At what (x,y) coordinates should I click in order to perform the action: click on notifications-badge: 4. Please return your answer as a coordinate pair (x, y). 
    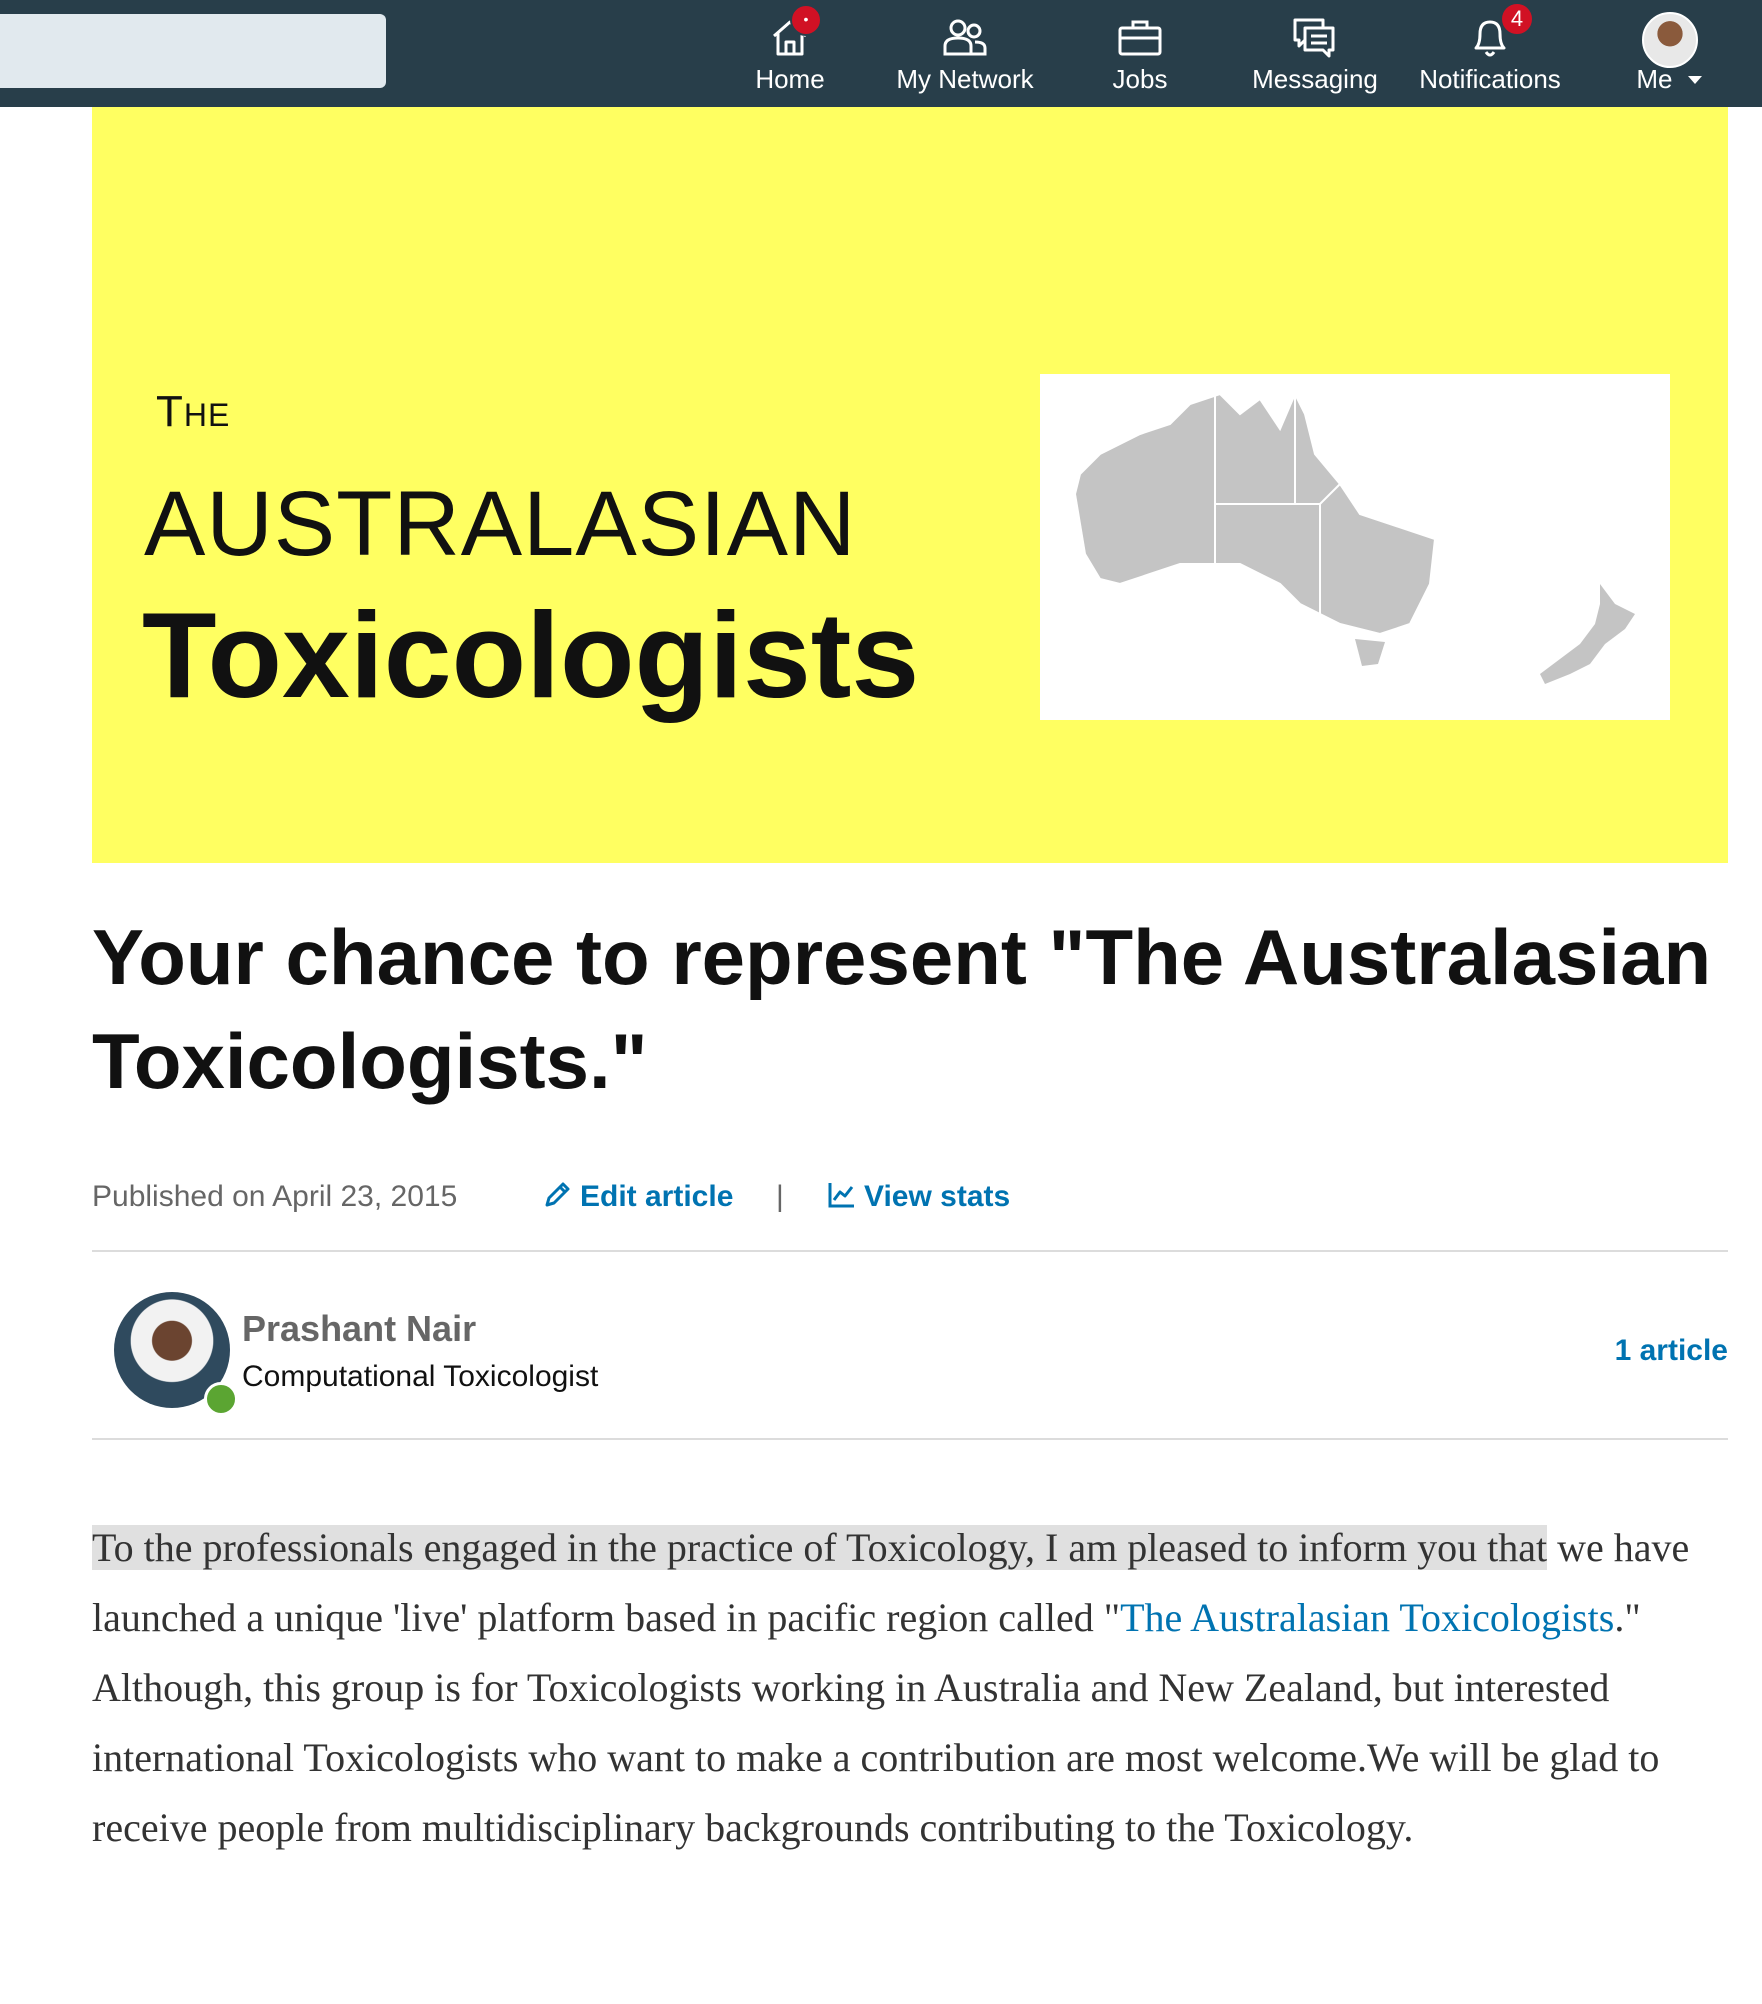
    Looking at the image, I should click on (1517, 19).